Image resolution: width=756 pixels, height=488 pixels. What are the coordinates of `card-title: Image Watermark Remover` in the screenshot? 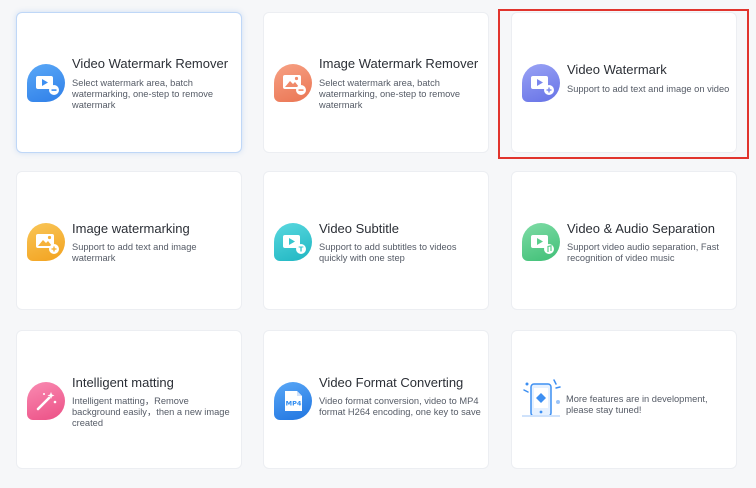 It's located at (399, 63).